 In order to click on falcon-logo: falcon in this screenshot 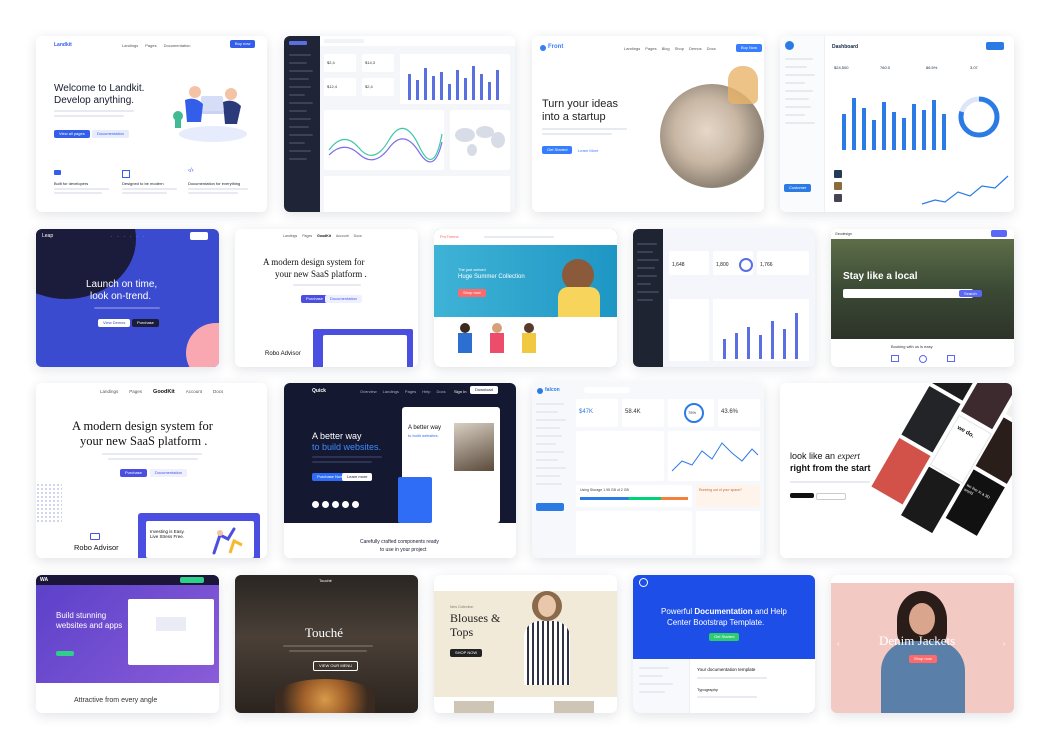, I will do `click(552, 390)`.